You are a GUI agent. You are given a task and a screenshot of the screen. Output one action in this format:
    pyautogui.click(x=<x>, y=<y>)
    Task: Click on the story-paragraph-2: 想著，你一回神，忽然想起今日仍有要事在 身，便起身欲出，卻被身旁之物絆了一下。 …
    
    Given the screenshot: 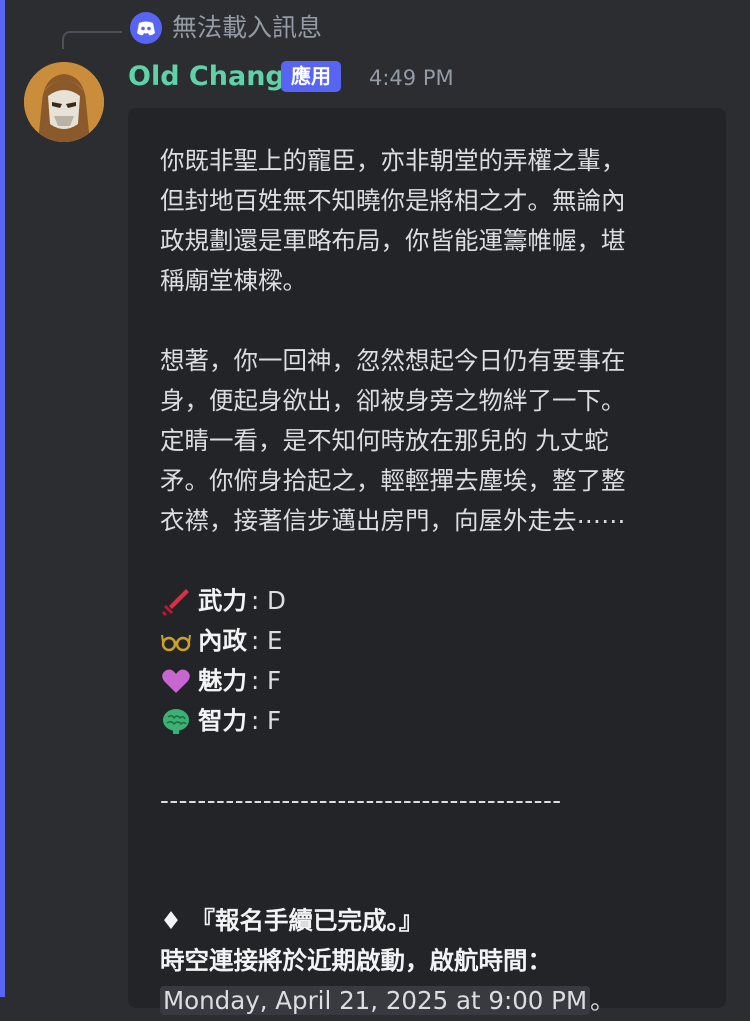 What is the action you would take?
    pyautogui.click(x=393, y=440)
    